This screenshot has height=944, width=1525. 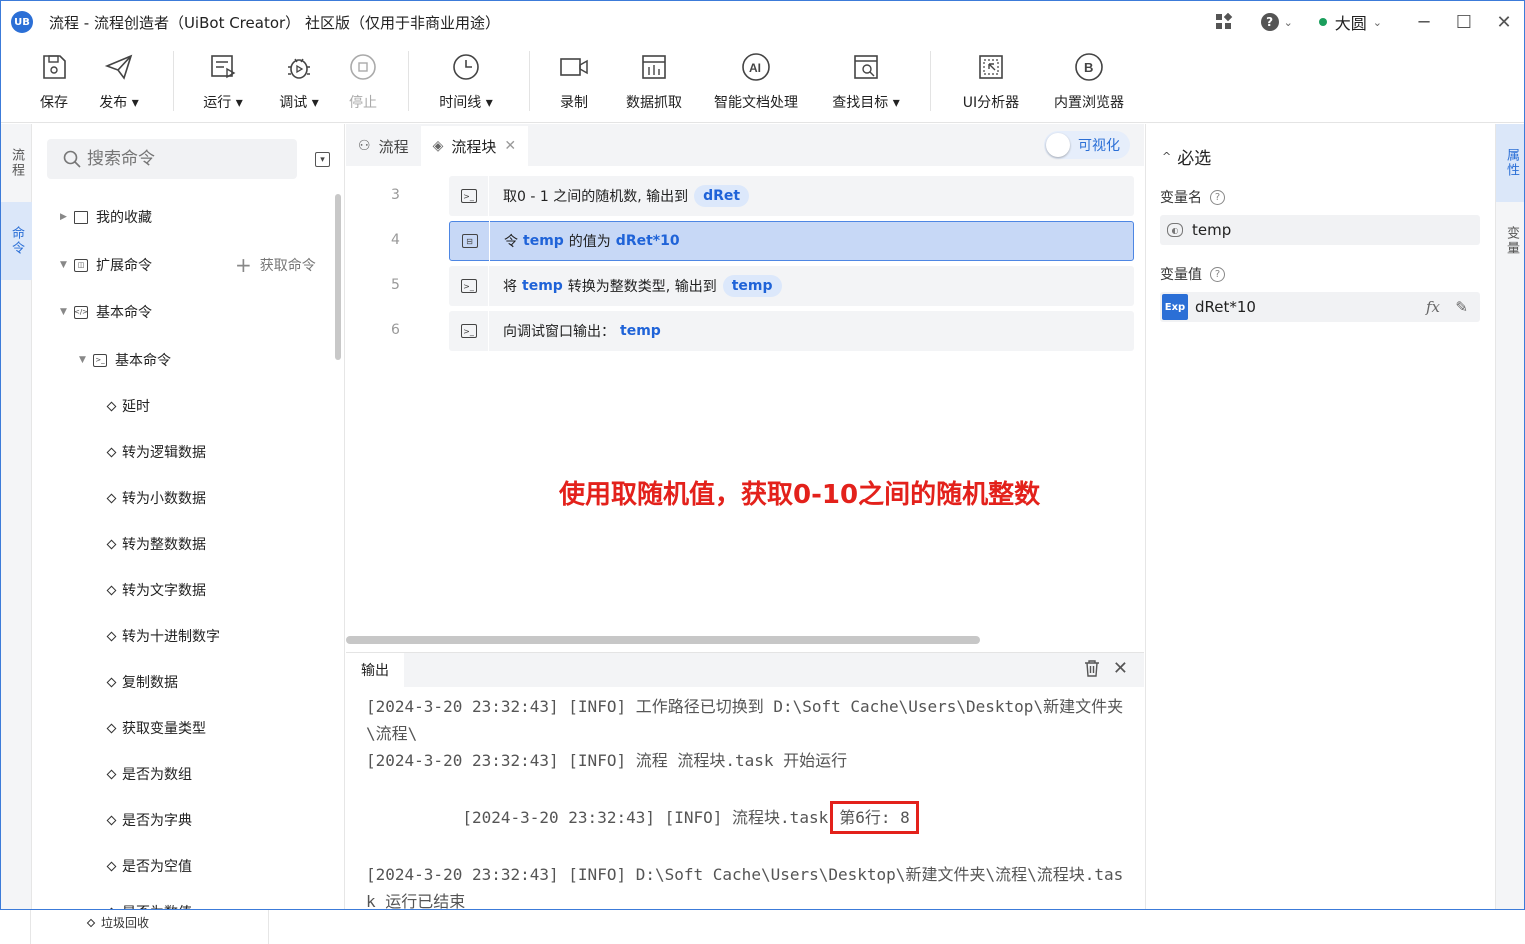 I want to click on tree-leaf: 转为整数数据, so click(x=156, y=544).